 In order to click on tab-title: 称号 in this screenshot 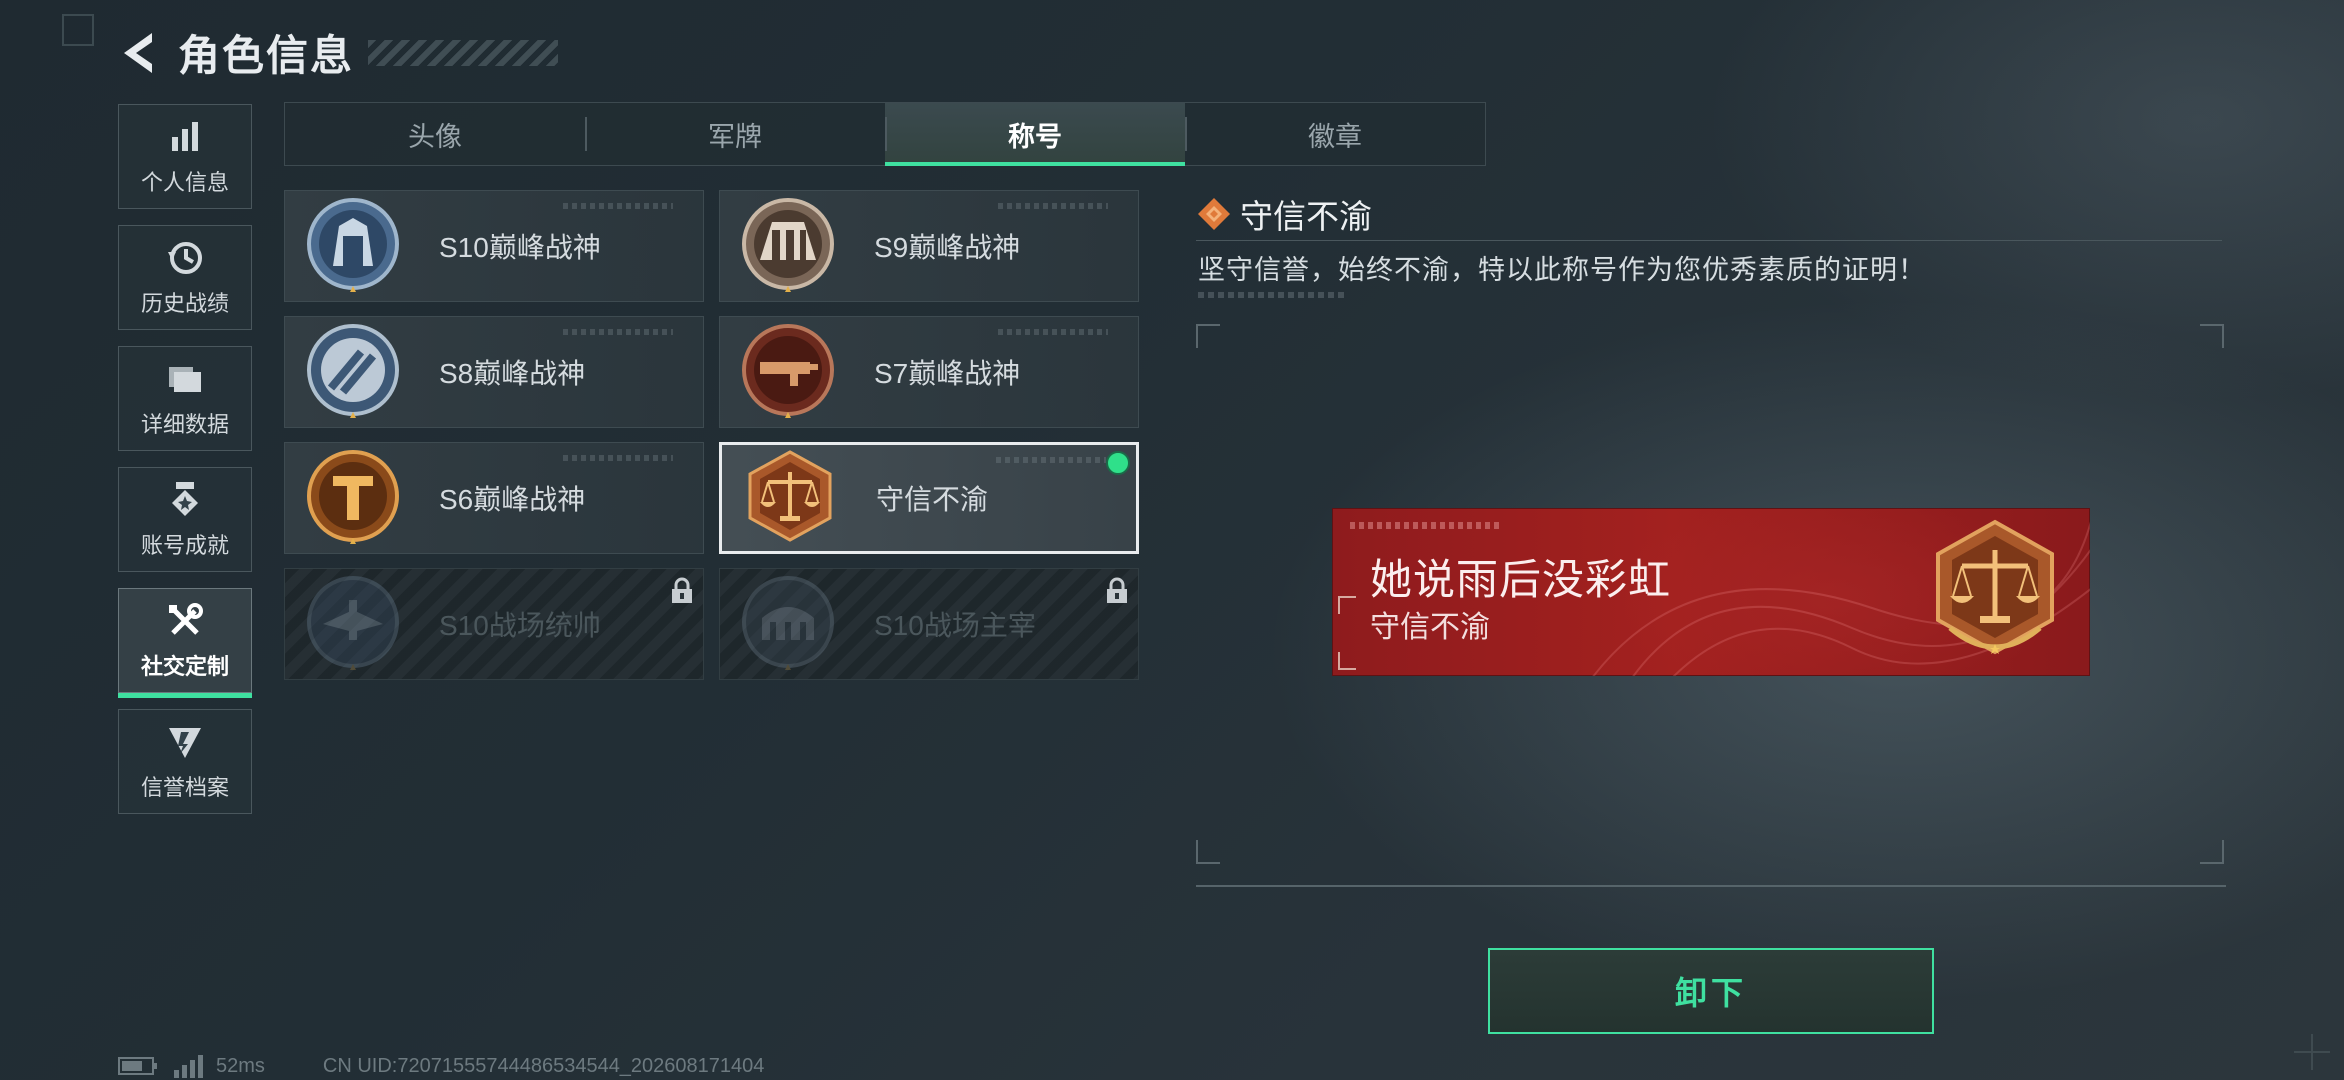, I will do `click(1035, 134)`.